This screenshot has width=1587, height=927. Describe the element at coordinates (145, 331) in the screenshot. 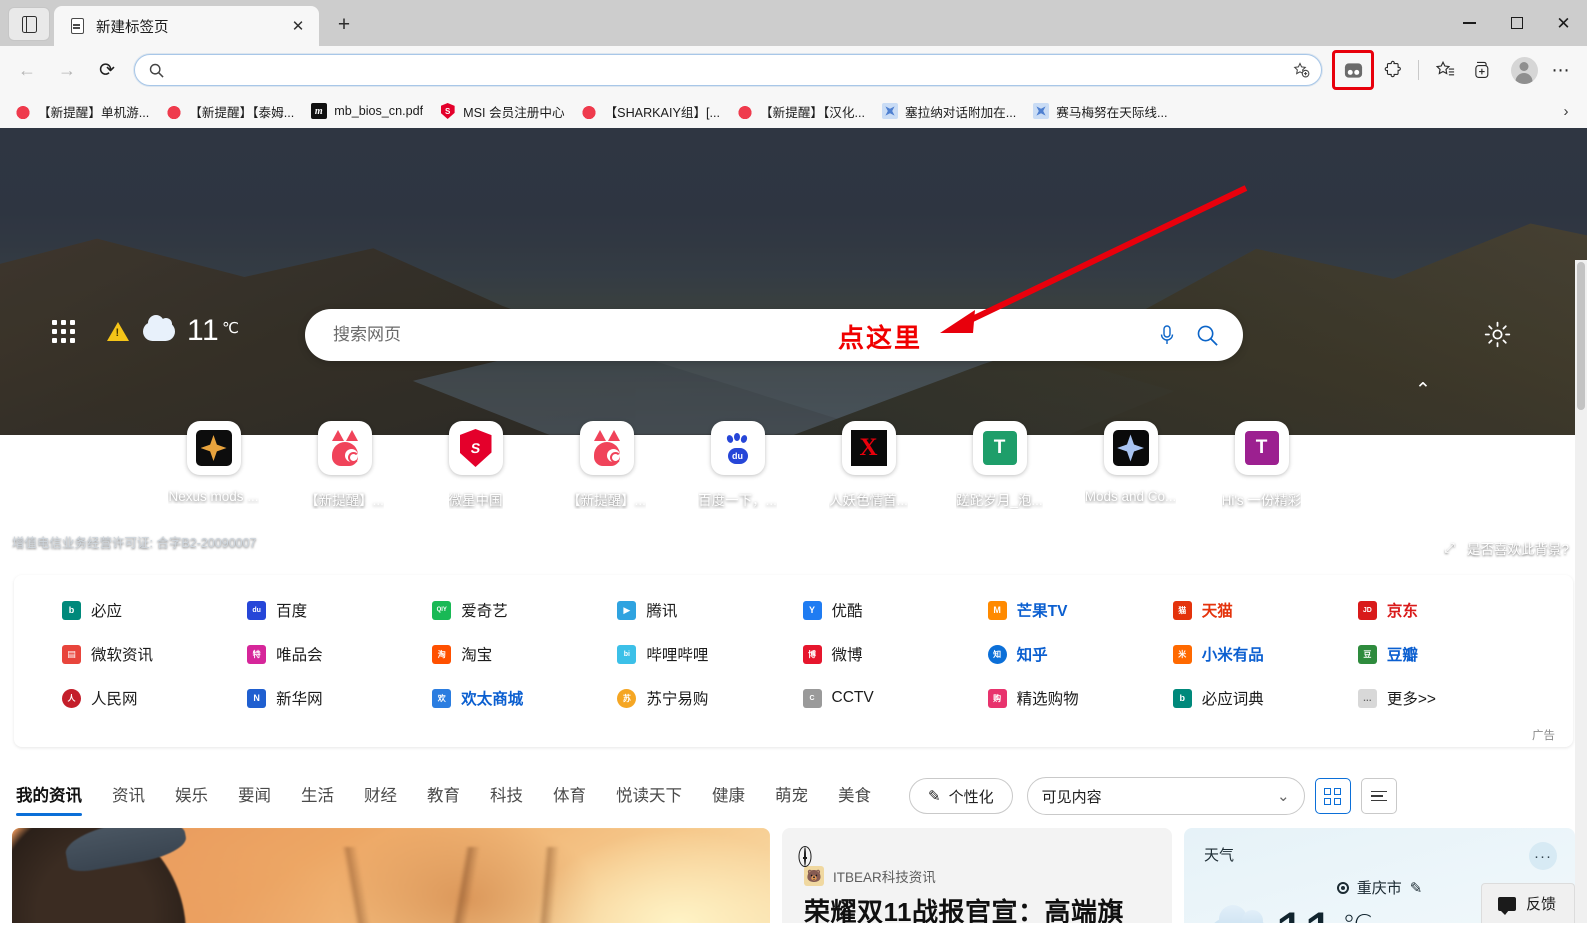

I see `hero-weather-widget: 11 ℃` at that location.